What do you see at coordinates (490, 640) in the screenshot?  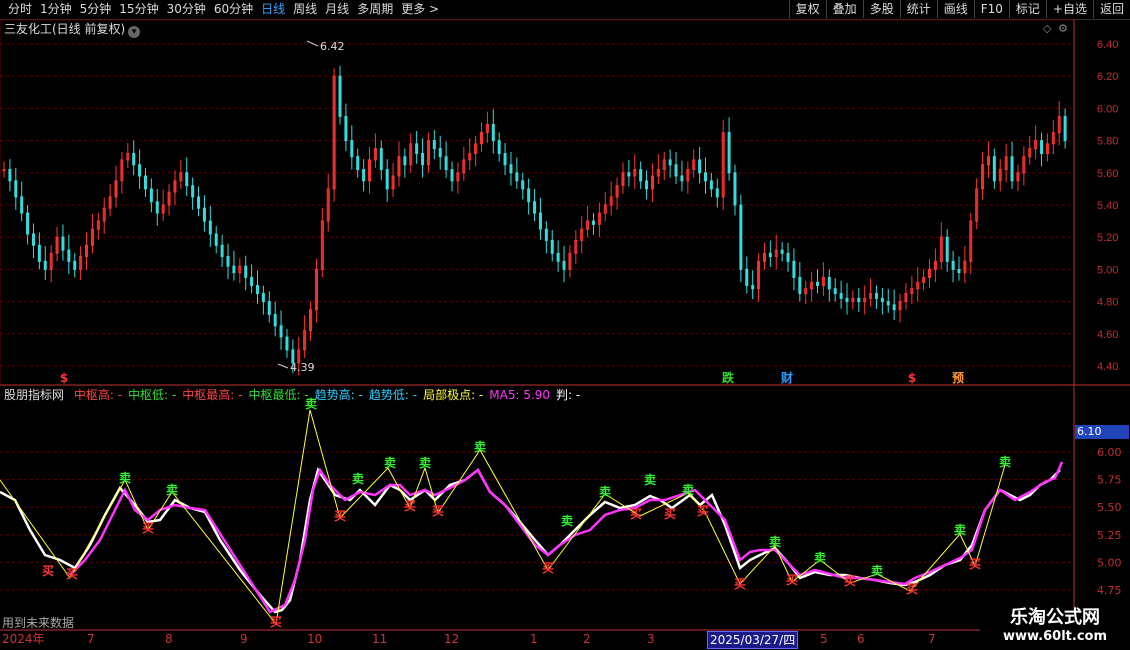 I see `date-axis: 2024年 7 8 9 10 11 12 1 2 3 2025/03/27/四 5 6 7` at bounding box center [490, 640].